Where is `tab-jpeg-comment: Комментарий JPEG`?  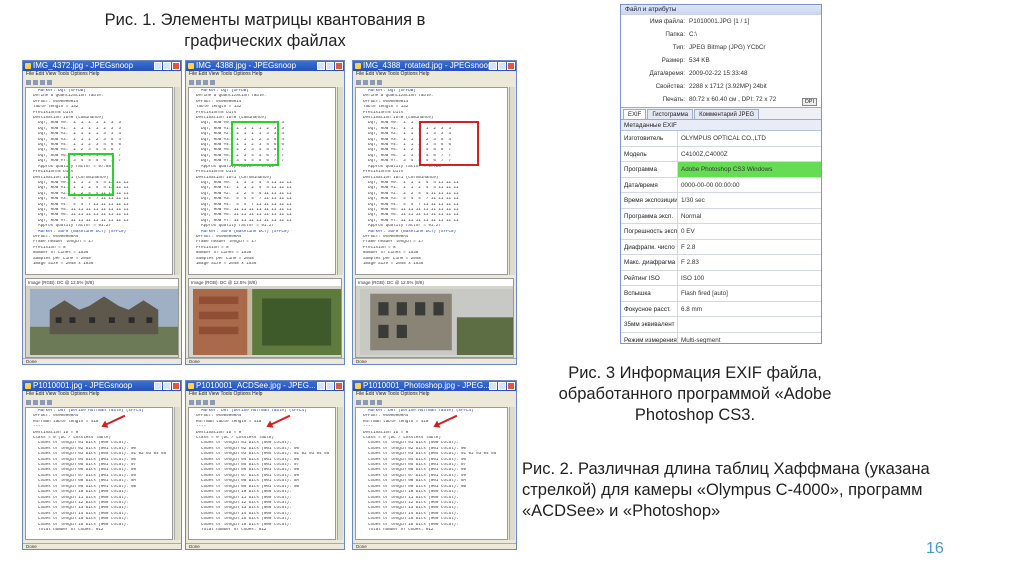 tab-jpeg-comment: Комментарий JPEG is located at coordinates (727, 114).